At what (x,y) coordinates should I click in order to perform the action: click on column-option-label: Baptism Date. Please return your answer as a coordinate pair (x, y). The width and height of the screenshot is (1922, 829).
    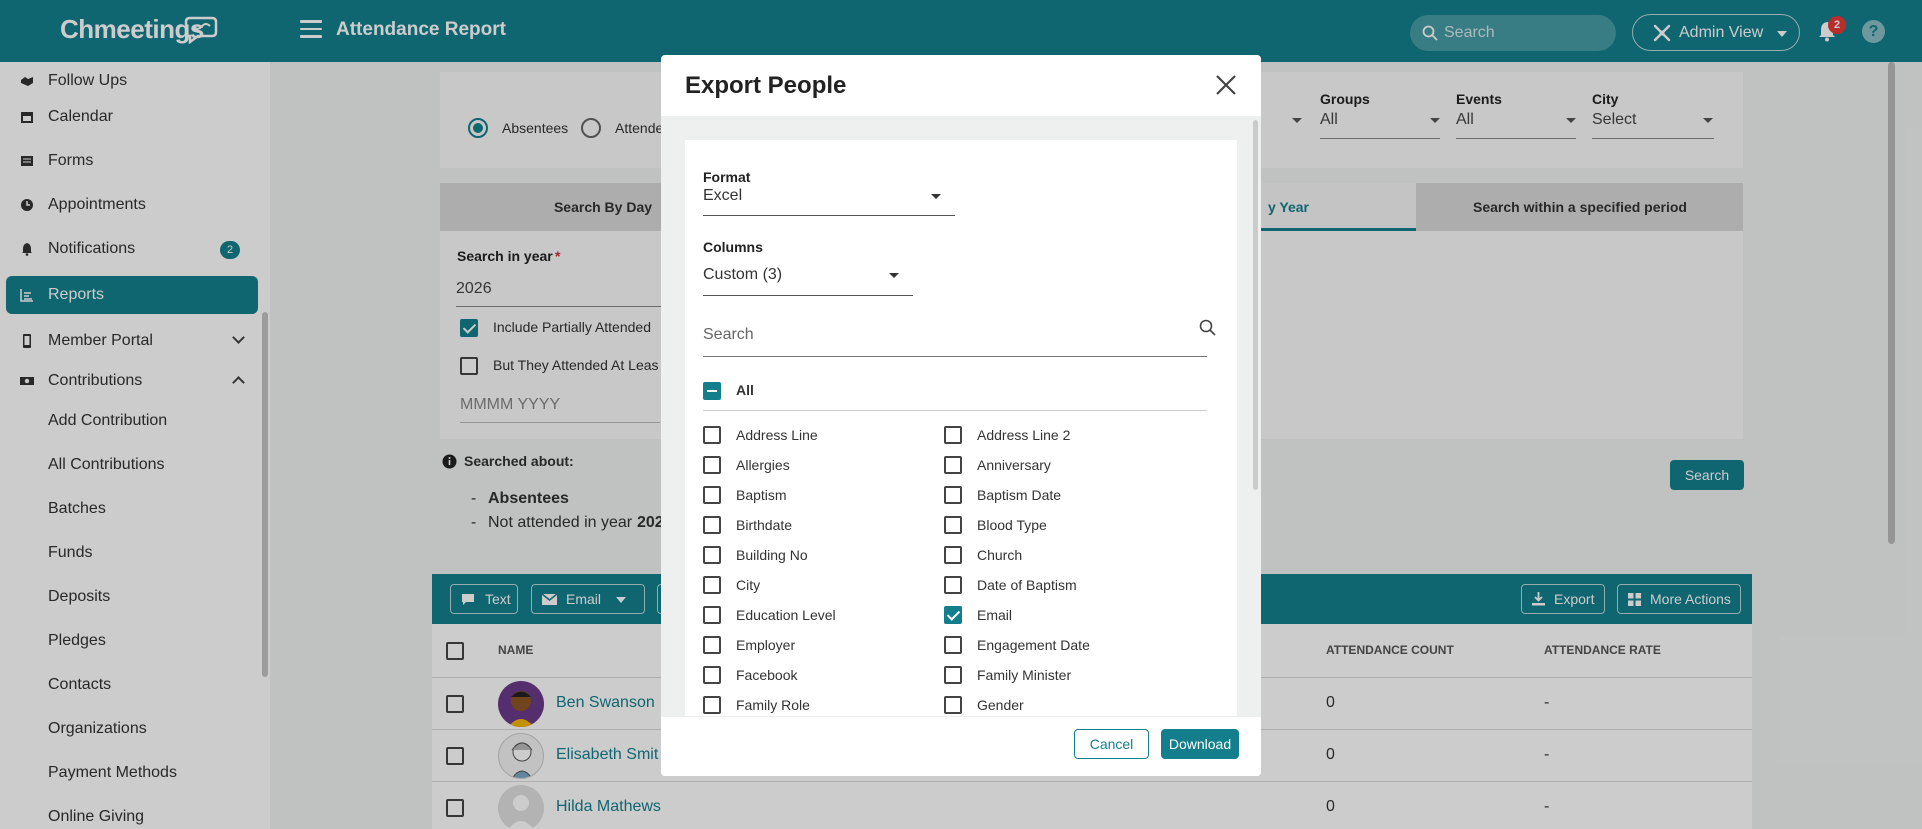
    Looking at the image, I should click on (1019, 495).